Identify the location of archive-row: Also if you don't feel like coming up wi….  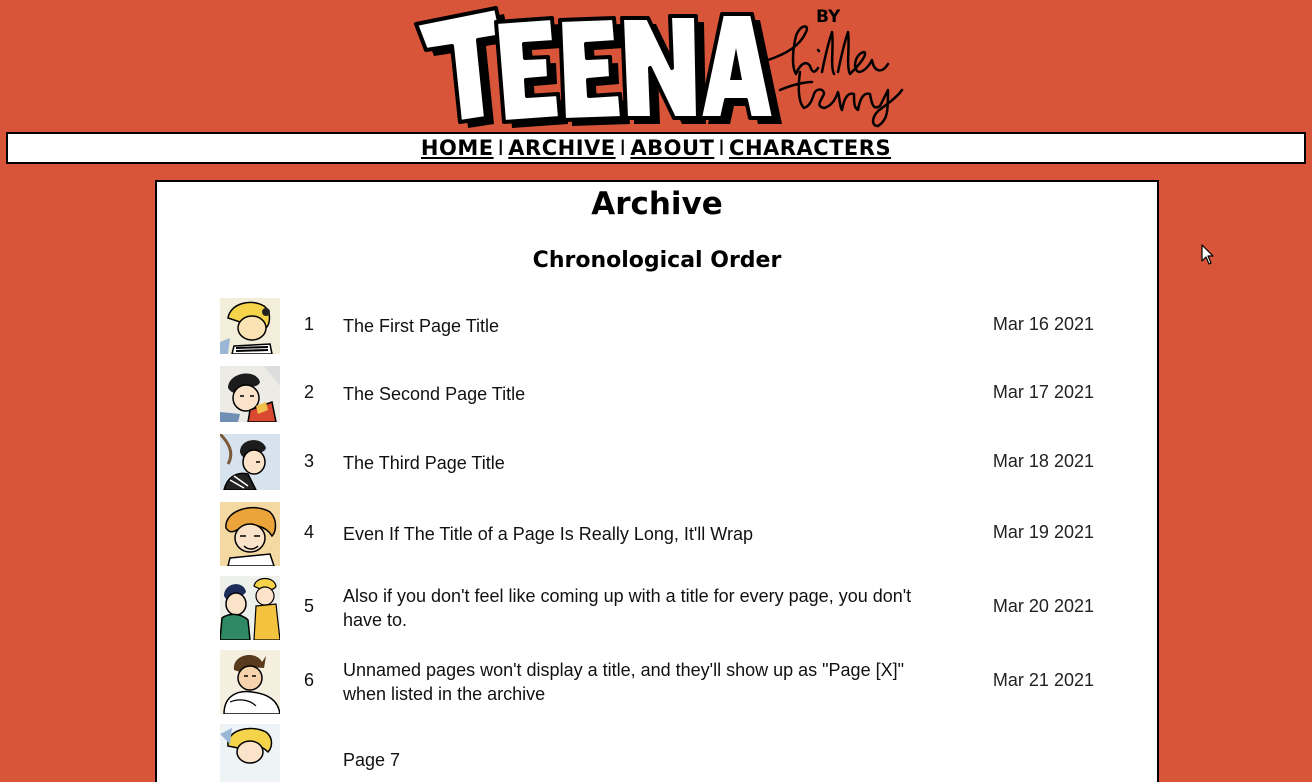
(660, 608).